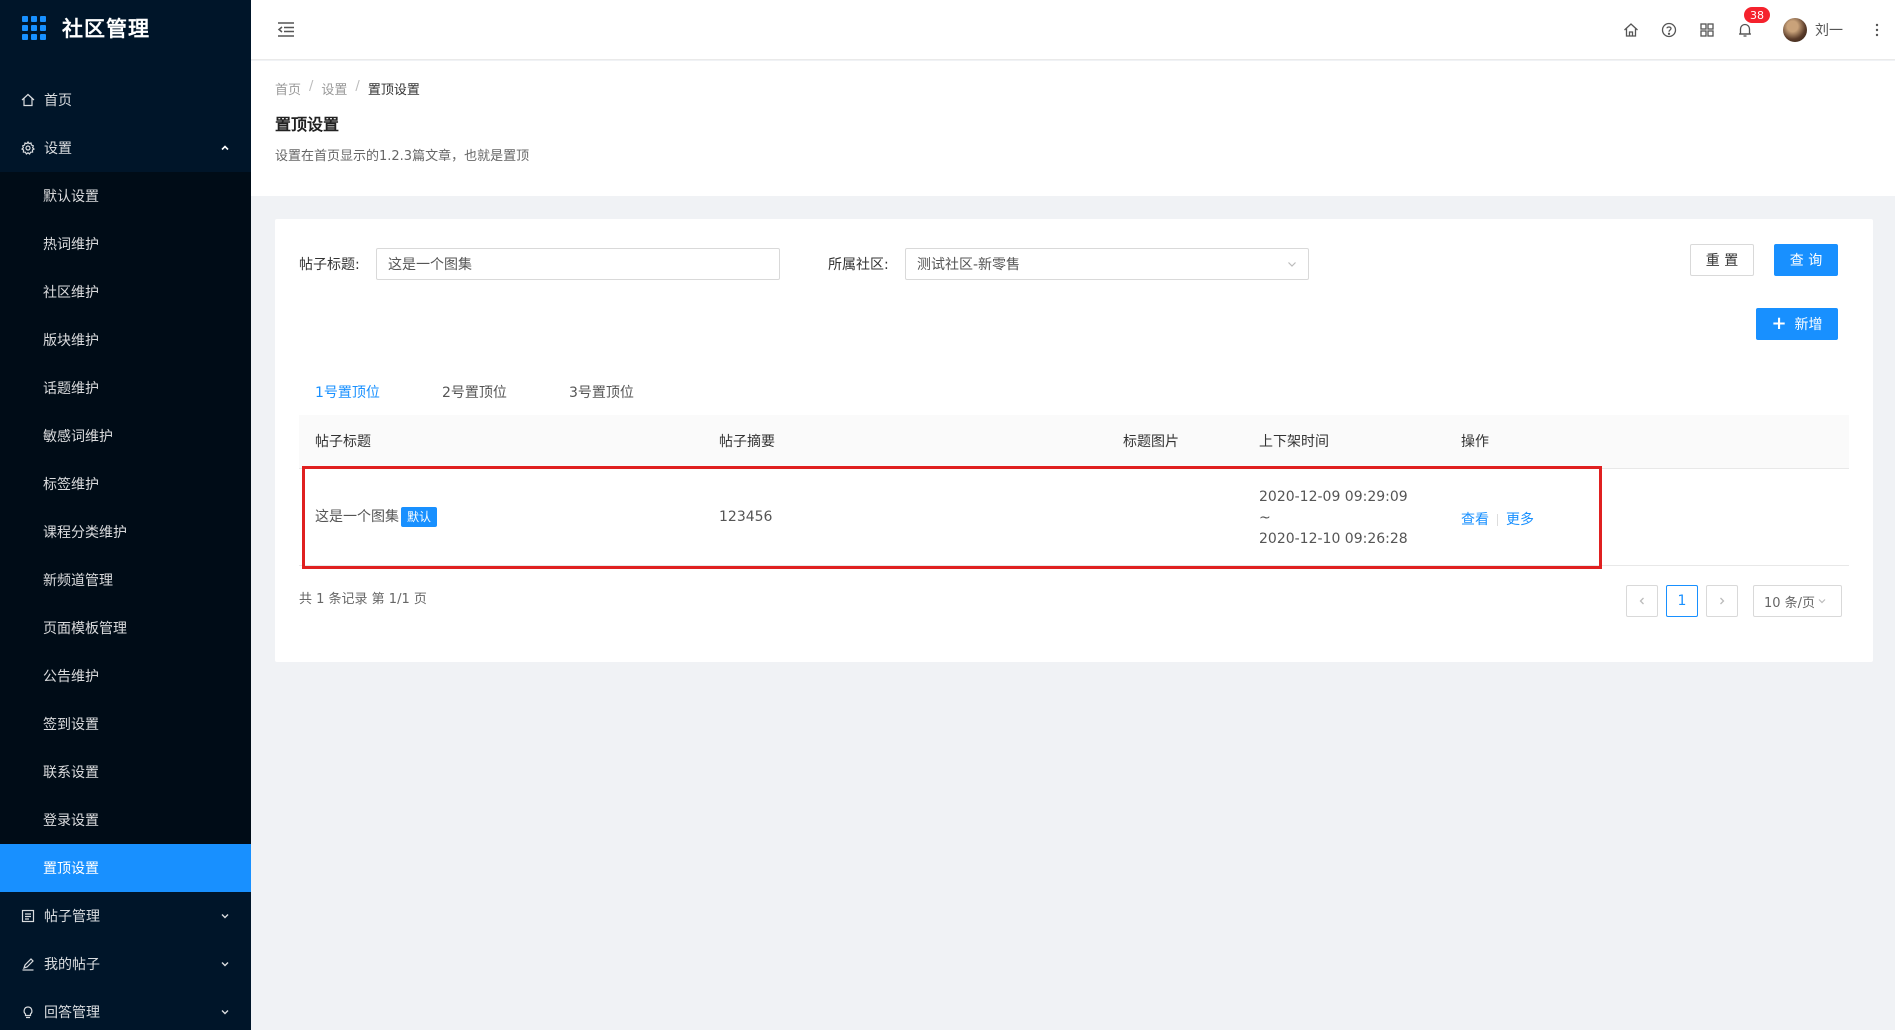 This screenshot has height=1030, width=1895. What do you see at coordinates (1520, 520) in the screenshot?
I see `more-link: 更多` at bounding box center [1520, 520].